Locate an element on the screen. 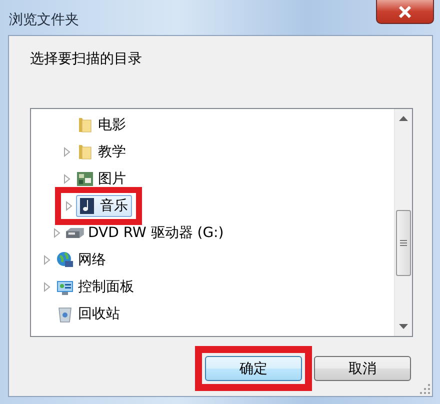 The width and height of the screenshot is (440, 404). tree-item: 图片 is located at coordinates (102, 179).